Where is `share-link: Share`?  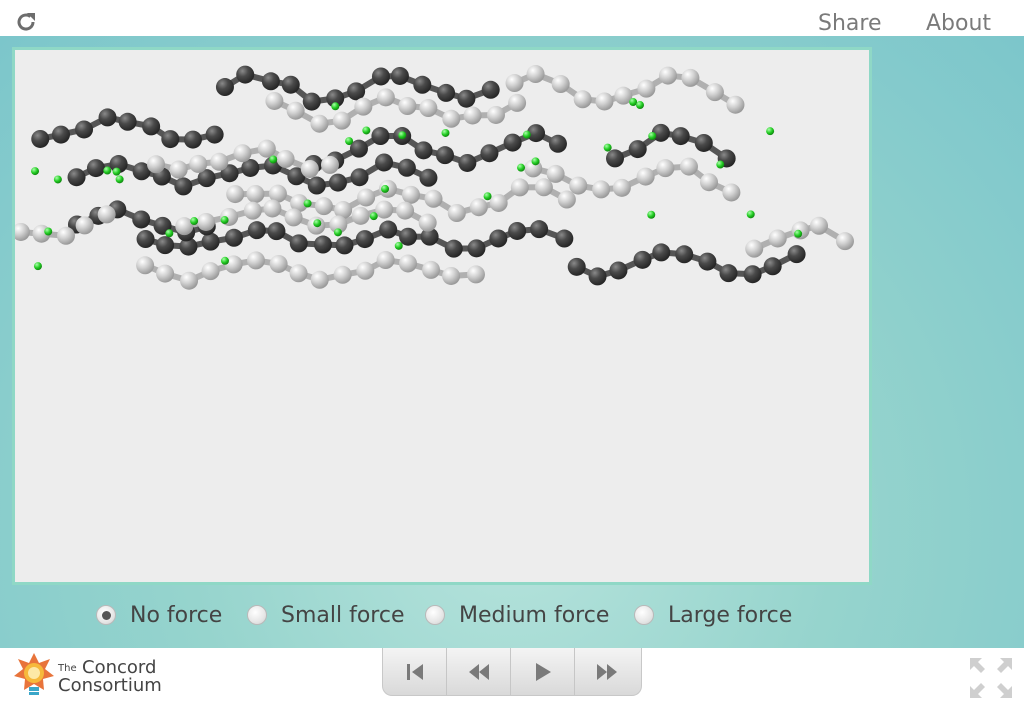 share-link: Share is located at coordinates (850, 23).